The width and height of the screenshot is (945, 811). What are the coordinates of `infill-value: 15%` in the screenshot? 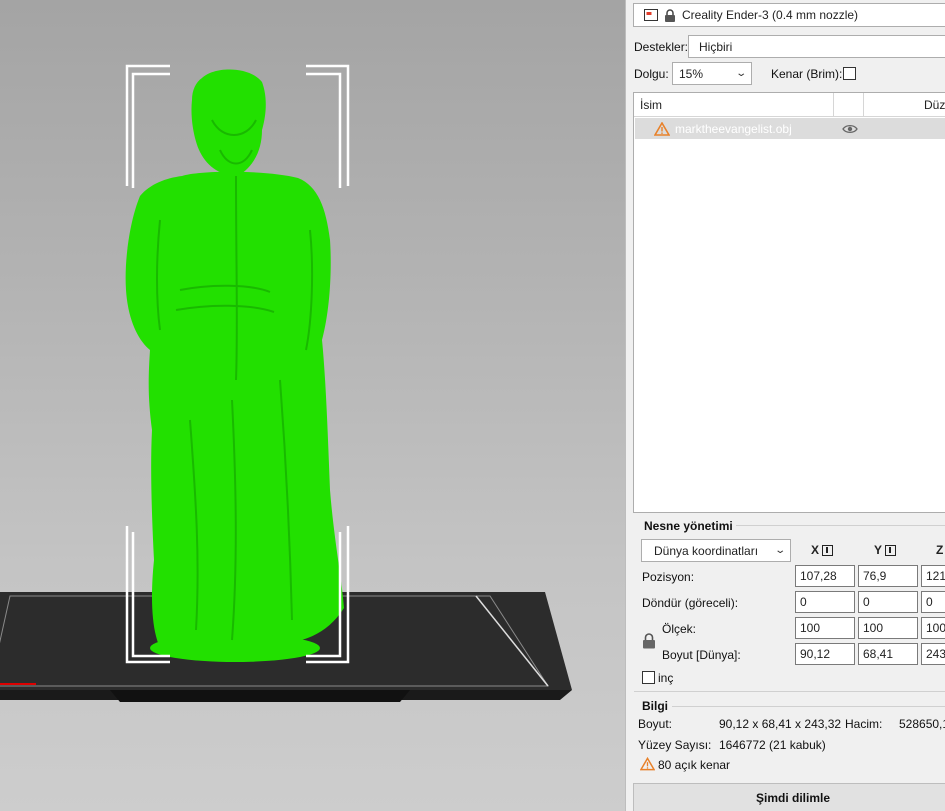 It's located at (691, 73).